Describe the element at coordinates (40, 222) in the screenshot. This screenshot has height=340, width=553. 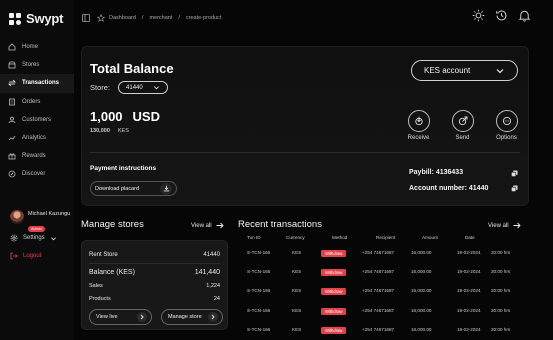
I see `user-profile: Michael Kazungu Admin` at that location.